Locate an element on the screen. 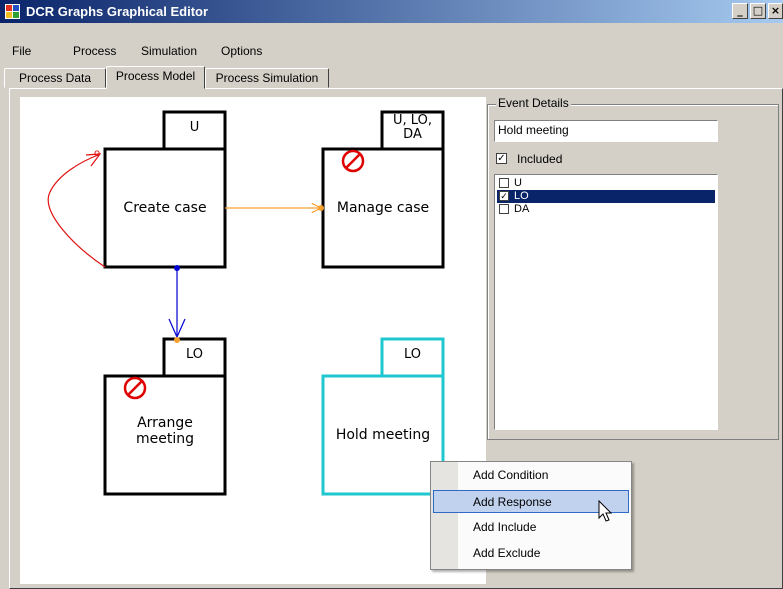 The height and width of the screenshot is (589, 783). app-icon is located at coordinates (12, 11).